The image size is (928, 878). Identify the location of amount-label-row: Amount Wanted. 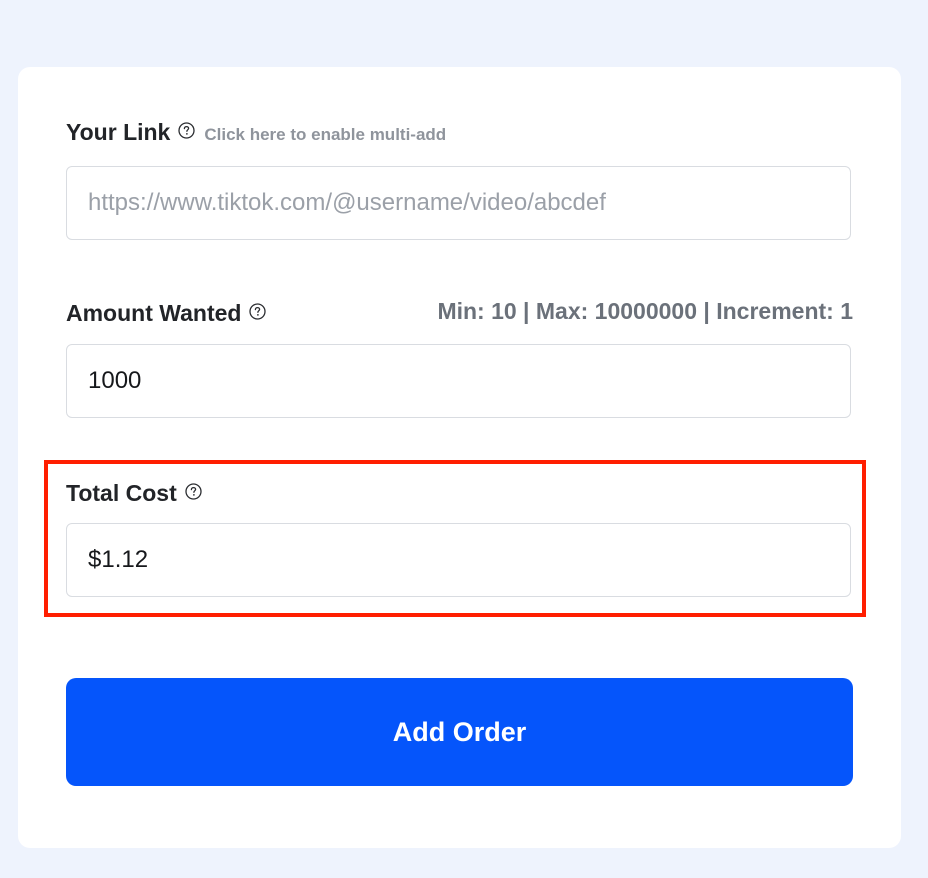
(166, 313).